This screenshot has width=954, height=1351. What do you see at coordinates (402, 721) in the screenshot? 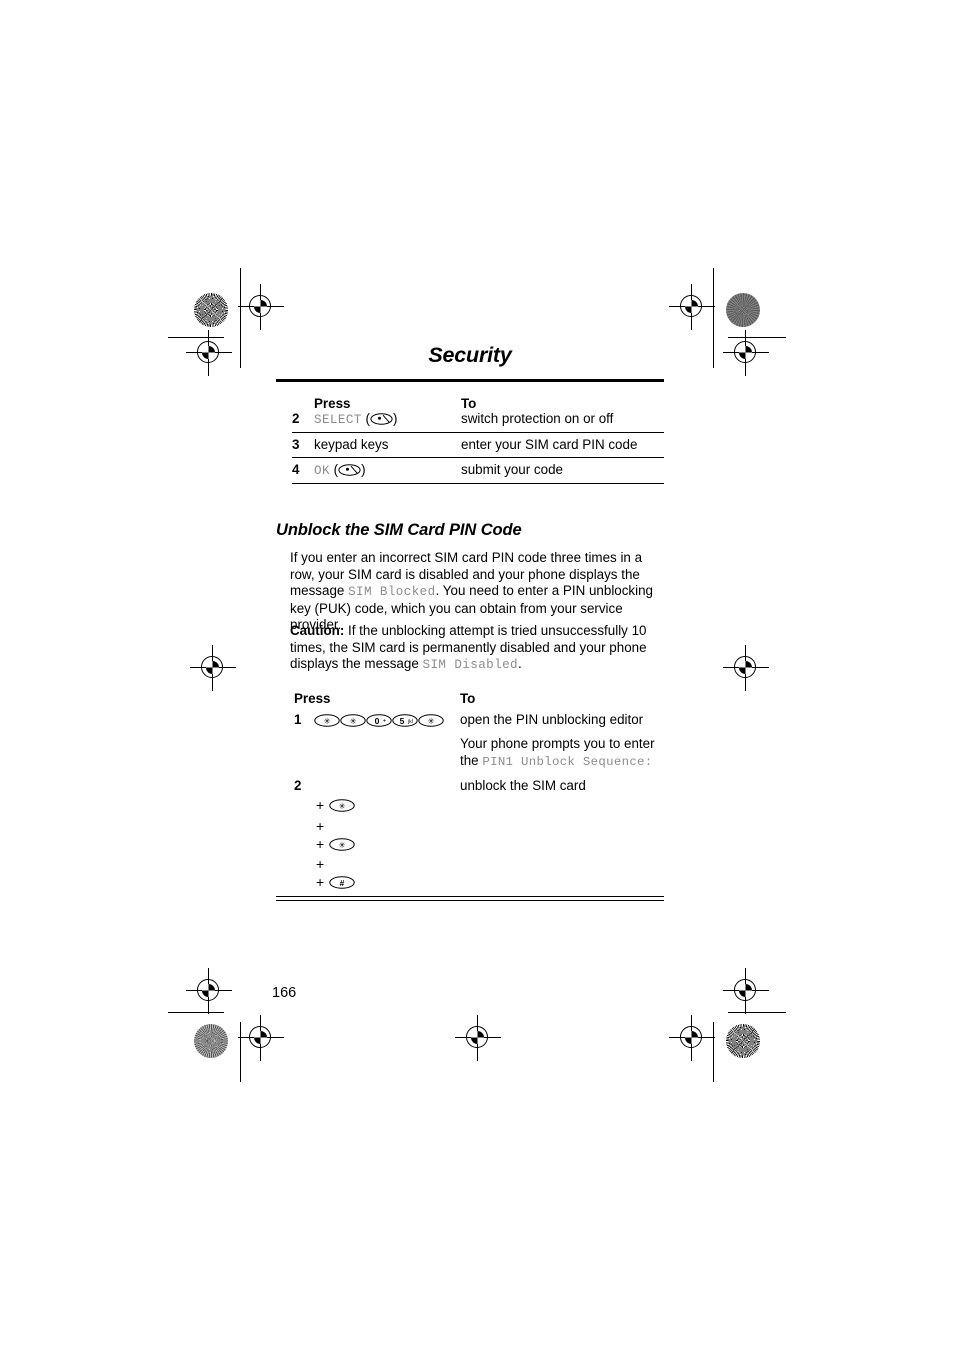
I see `svg-text: 5` at bounding box center [402, 721].